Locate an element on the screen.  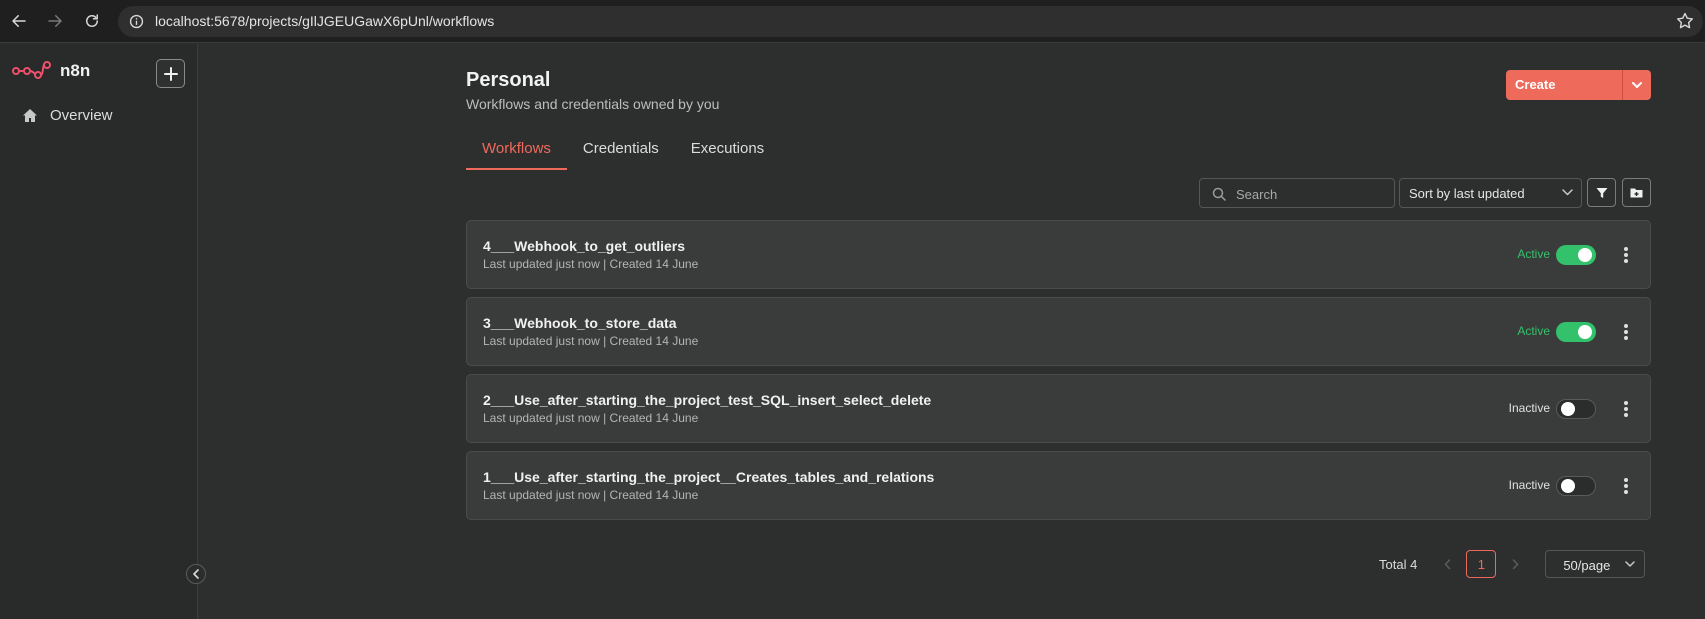
arrow-left-icon is located at coordinates (19, 21).